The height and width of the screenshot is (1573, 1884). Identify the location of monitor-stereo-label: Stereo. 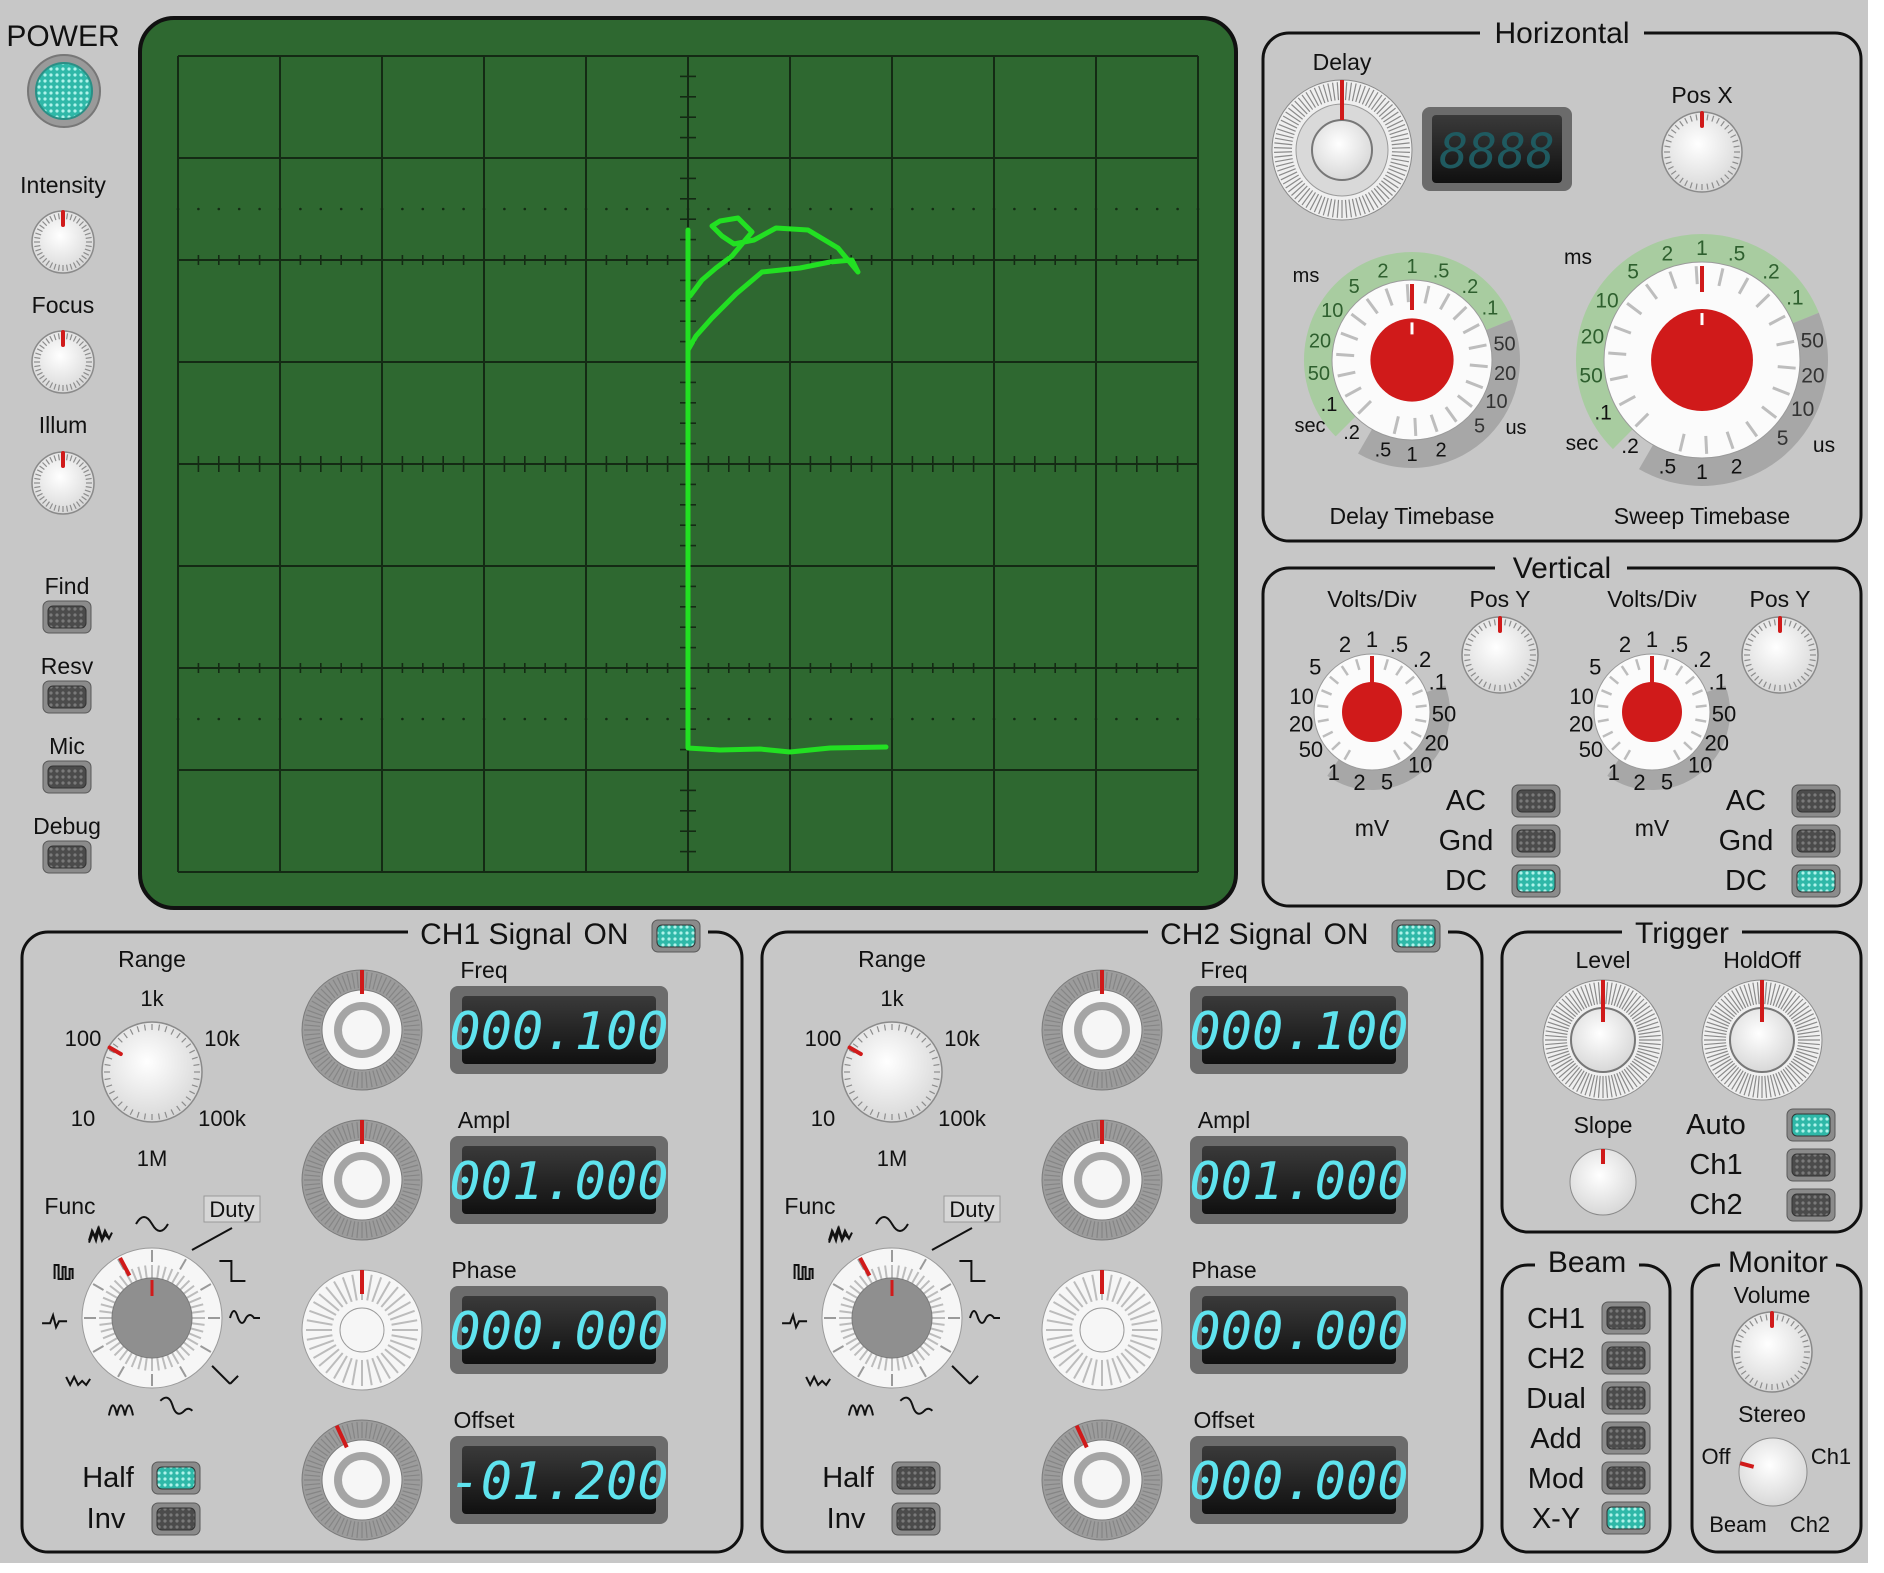
(1772, 1414).